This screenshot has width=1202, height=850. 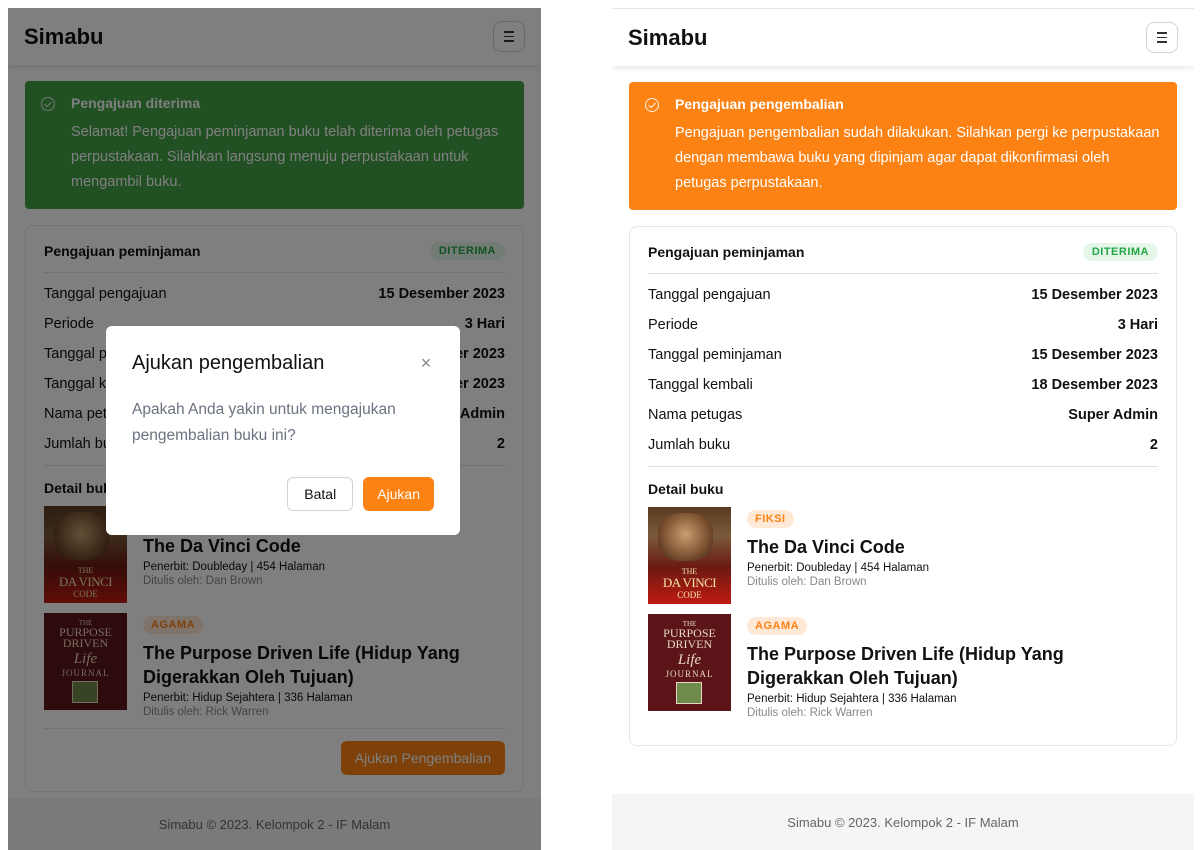 What do you see at coordinates (1113, 415) in the screenshot?
I see `info-value: Super Admin` at bounding box center [1113, 415].